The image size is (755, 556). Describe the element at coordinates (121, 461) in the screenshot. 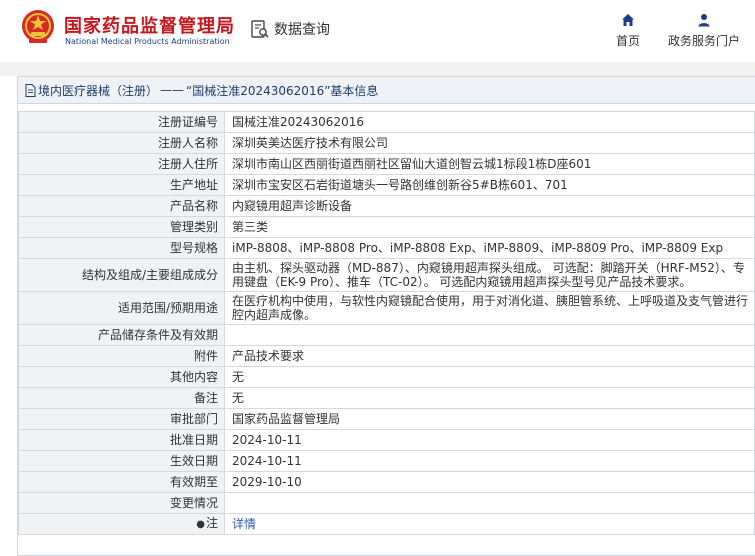

I see `field-label: 生效日期` at that location.